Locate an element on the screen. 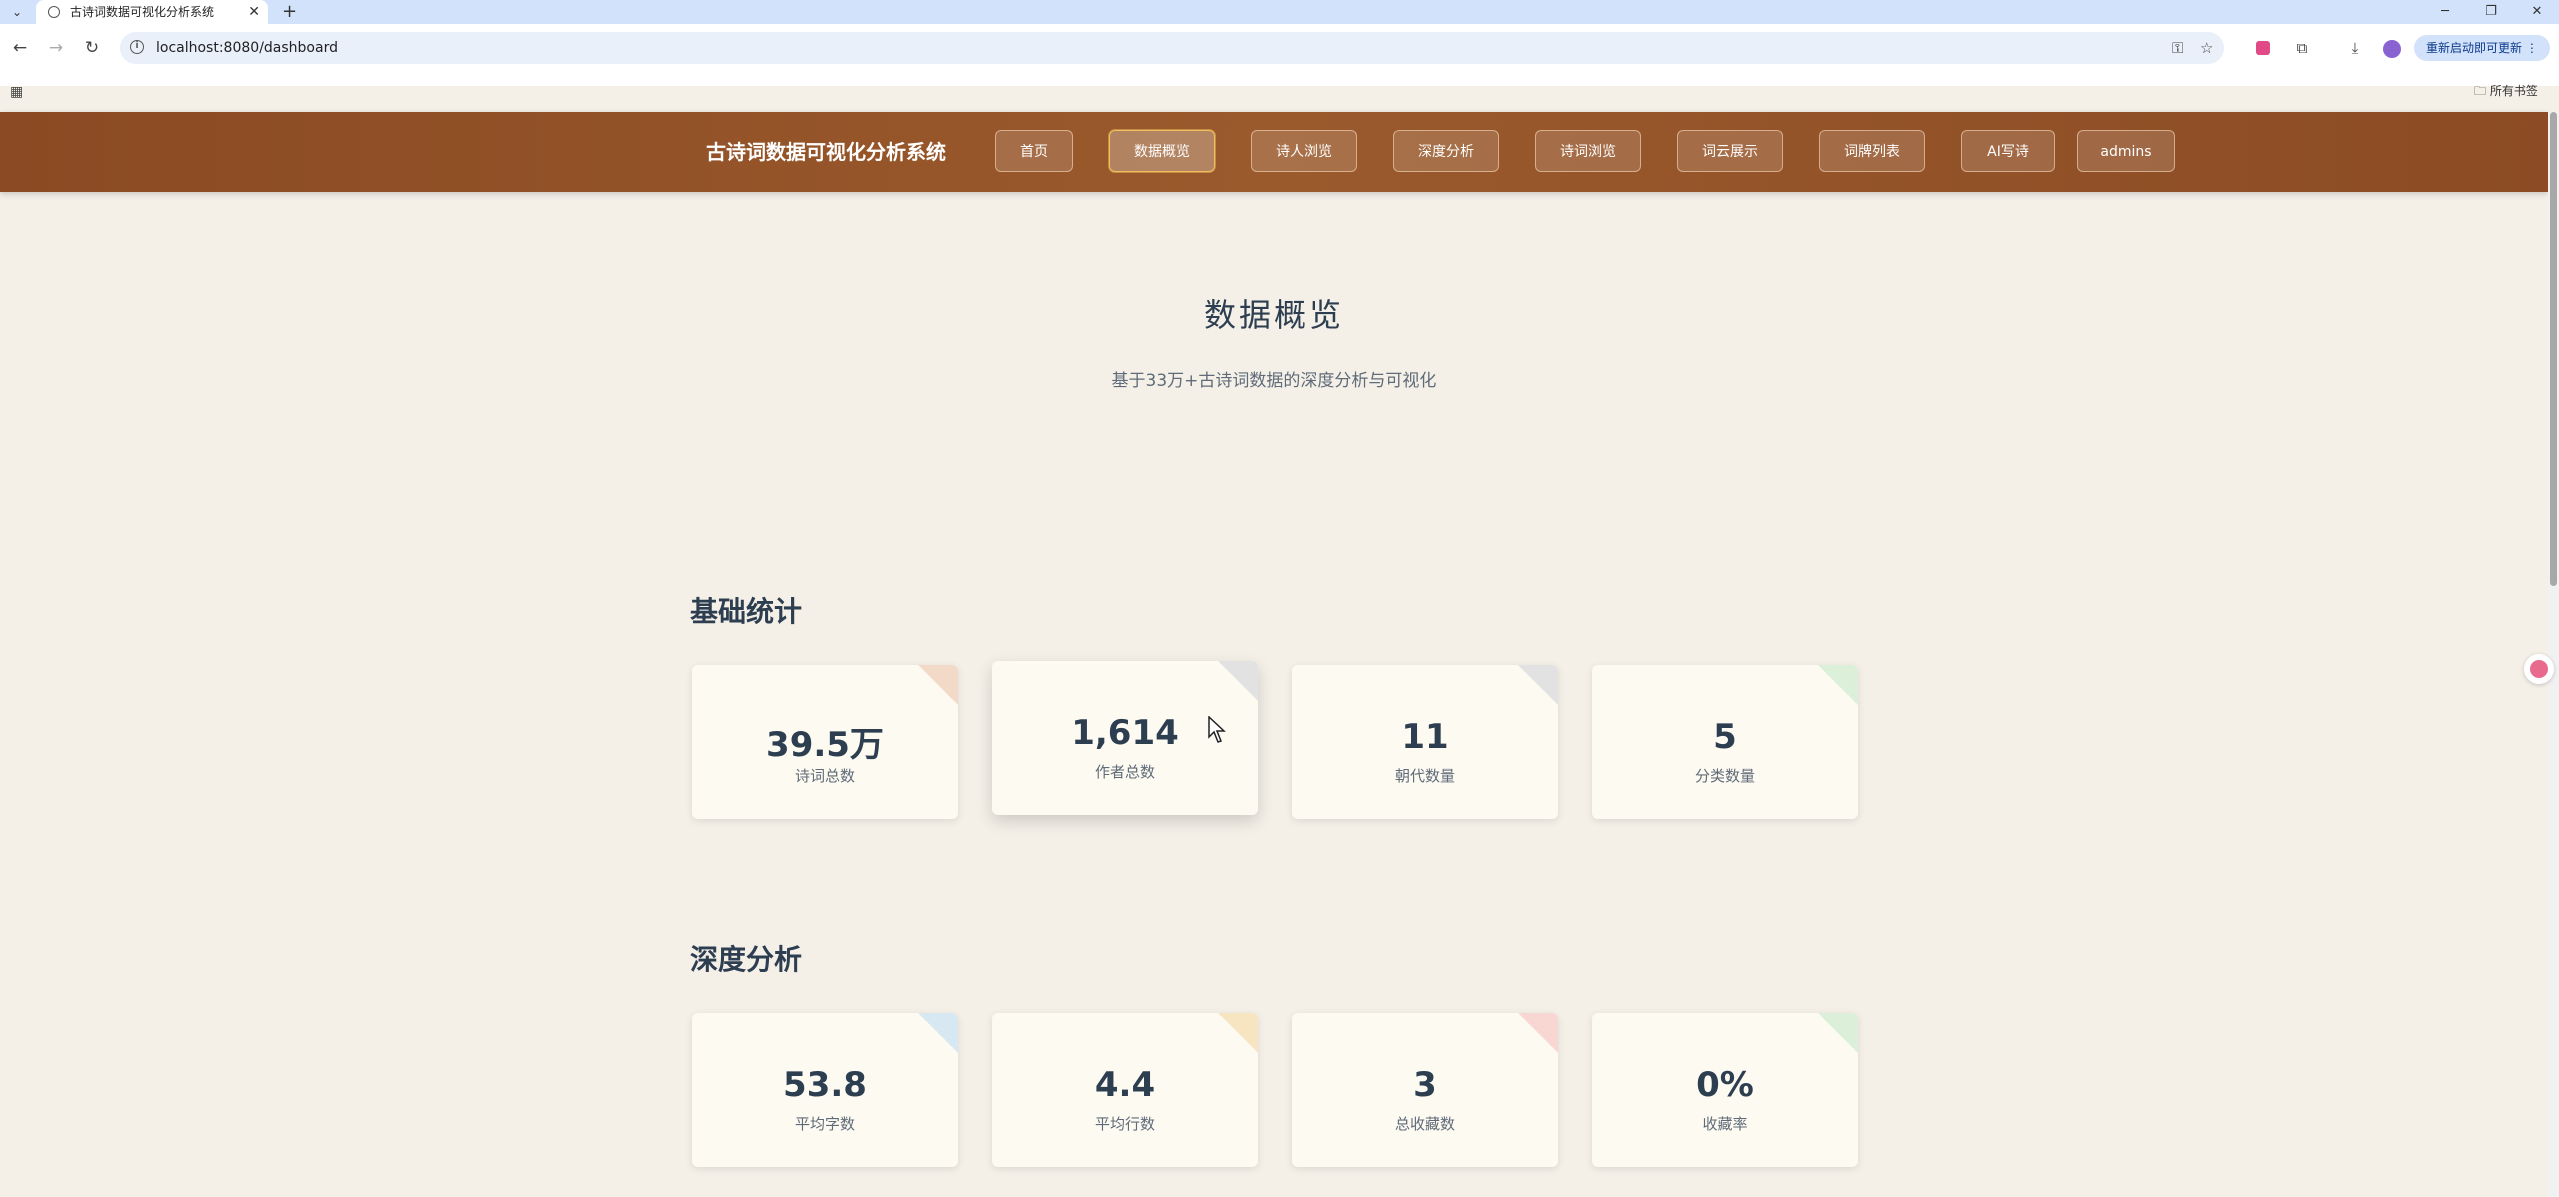 This screenshot has width=2559, height=1197. stat-label: 作者总数 is located at coordinates (1124, 772).